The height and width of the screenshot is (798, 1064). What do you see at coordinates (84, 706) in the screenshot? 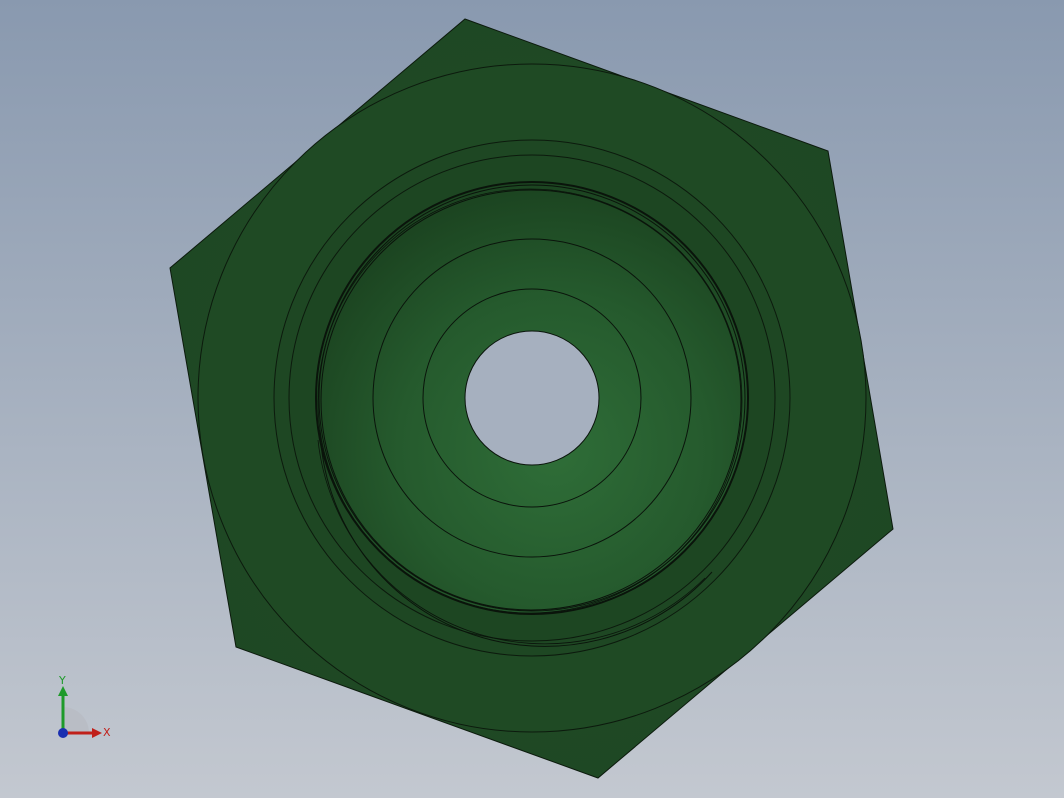
I see `axis-triad: Y X` at bounding box center [84, 706].